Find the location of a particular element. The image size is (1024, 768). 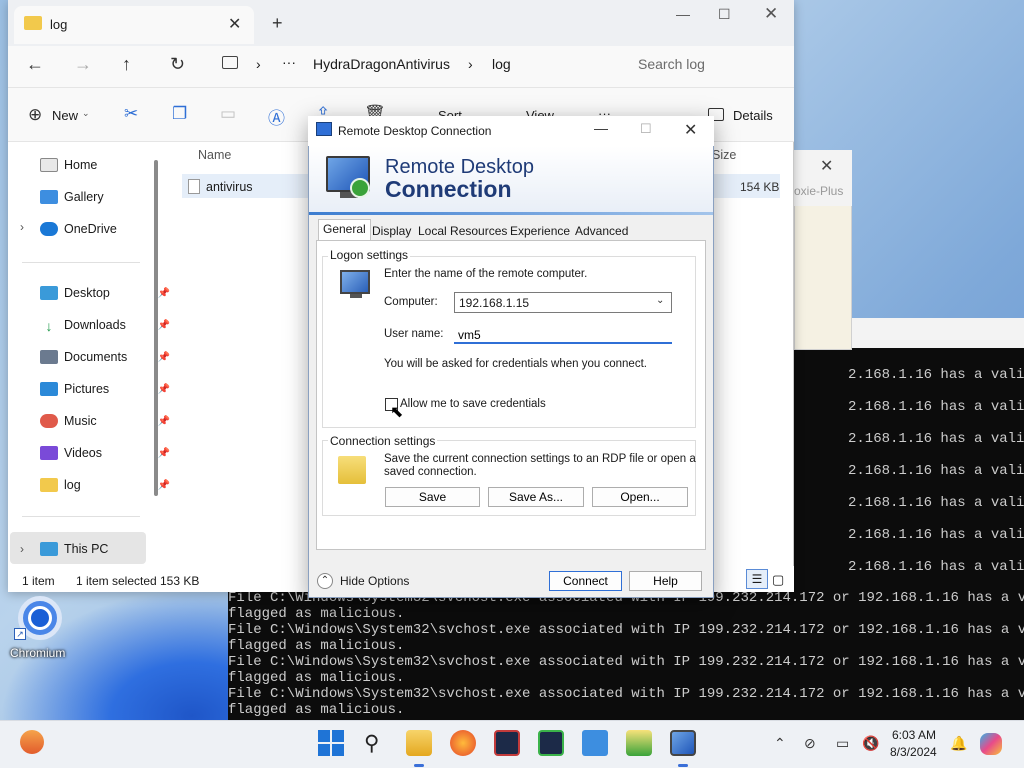

start-tile is located at coordinates (338, 736).